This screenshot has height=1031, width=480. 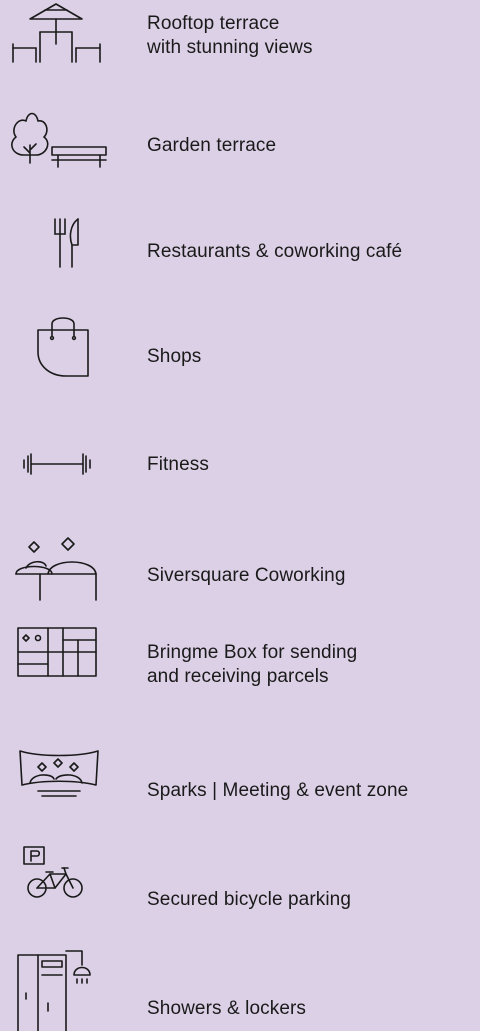 I want to click on amenity-label: Secured bicycle parking, so click(x=249, y=900).